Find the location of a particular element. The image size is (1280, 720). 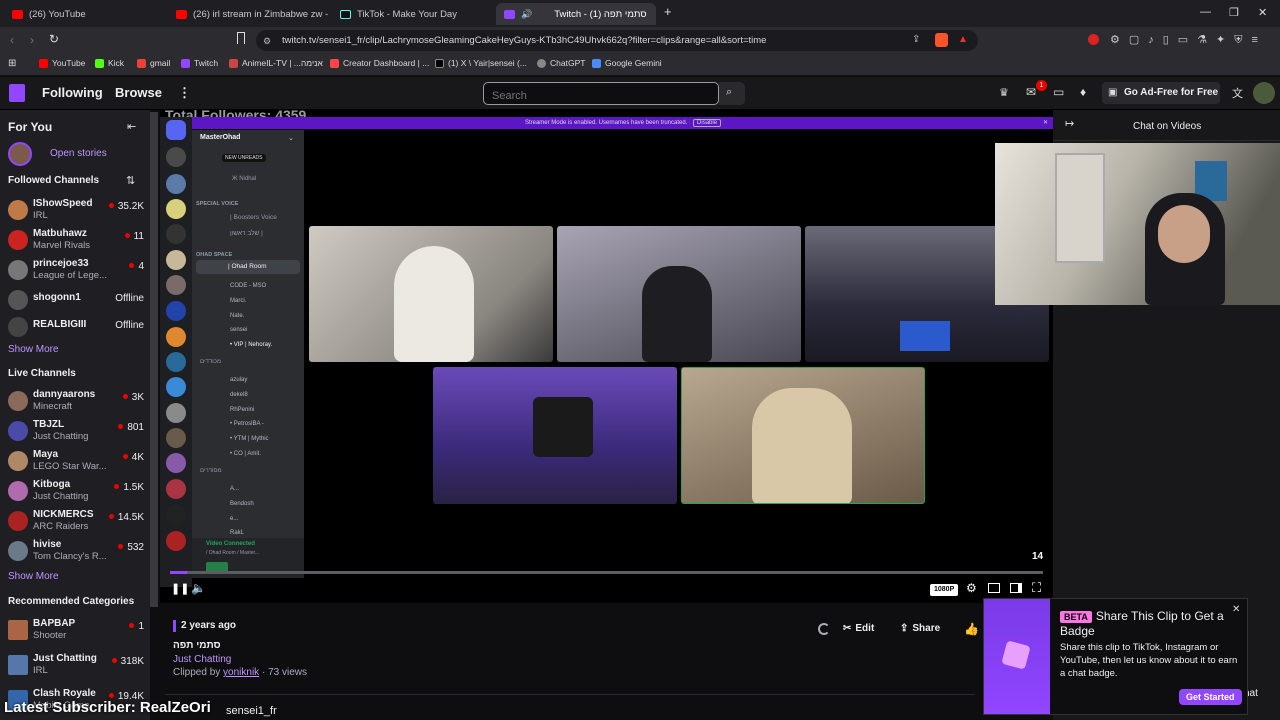

voice-channel: | Boosters Voice is located at coordinates (253, 217).